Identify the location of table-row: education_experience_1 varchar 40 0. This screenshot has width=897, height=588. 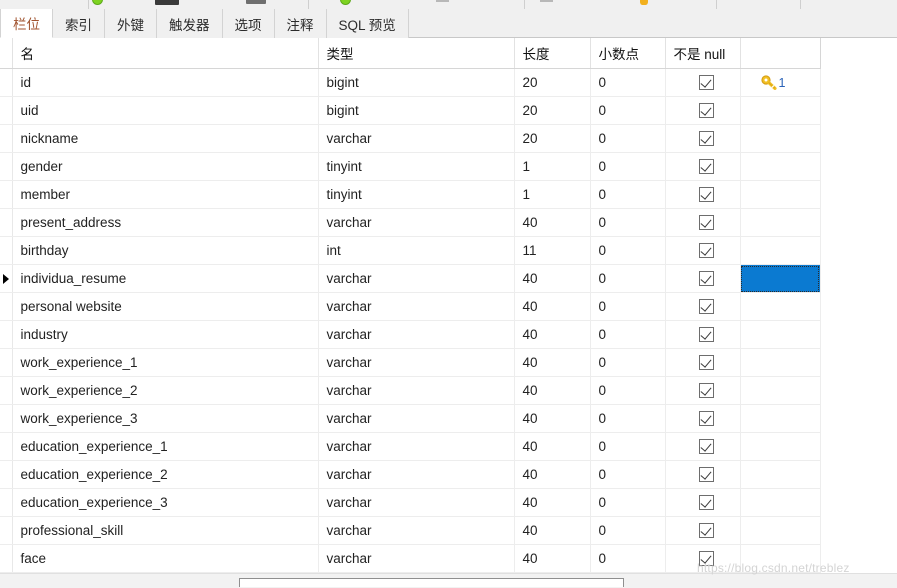
(410, 446).